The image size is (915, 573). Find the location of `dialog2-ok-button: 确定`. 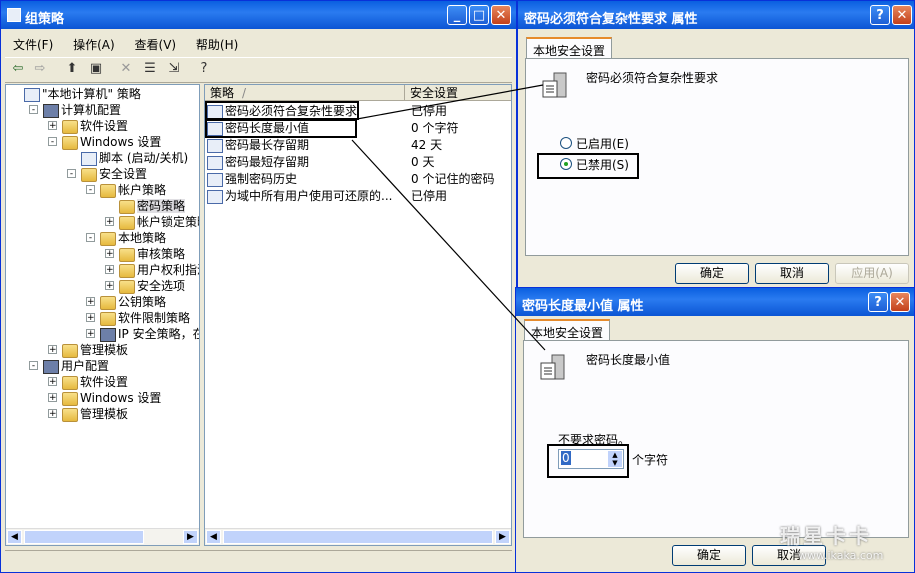

dialog2-ok-button: 确定 is located at coordinates (709, 555).